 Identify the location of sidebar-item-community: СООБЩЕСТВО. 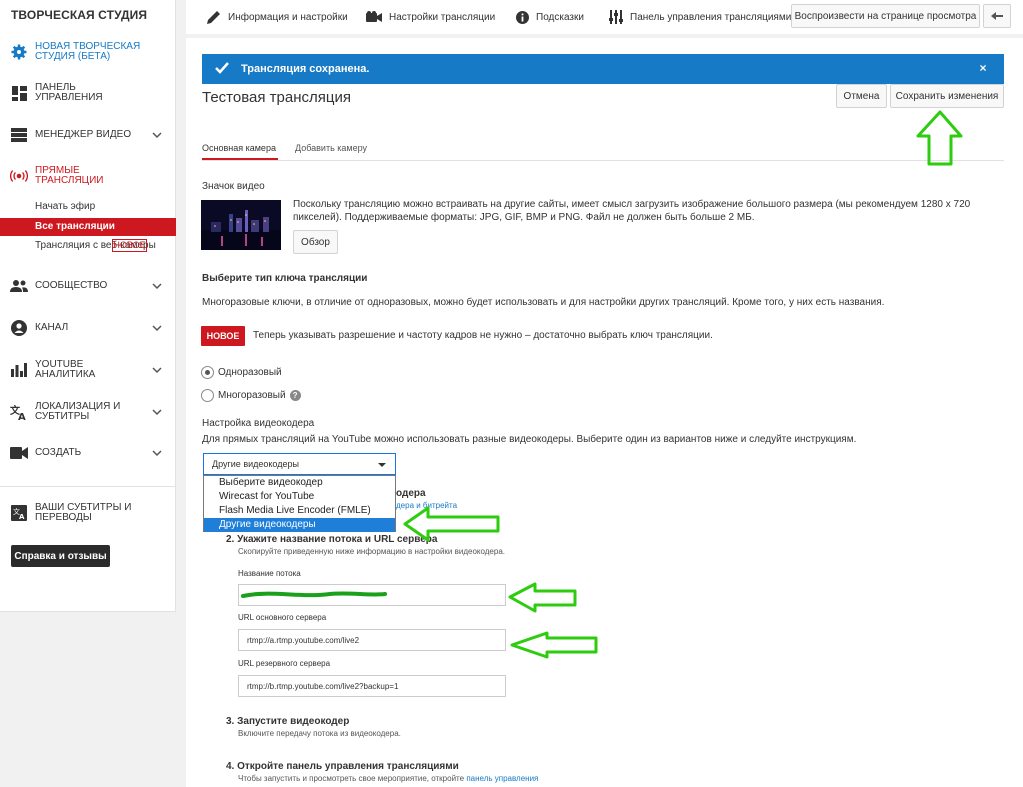
(88, 286).